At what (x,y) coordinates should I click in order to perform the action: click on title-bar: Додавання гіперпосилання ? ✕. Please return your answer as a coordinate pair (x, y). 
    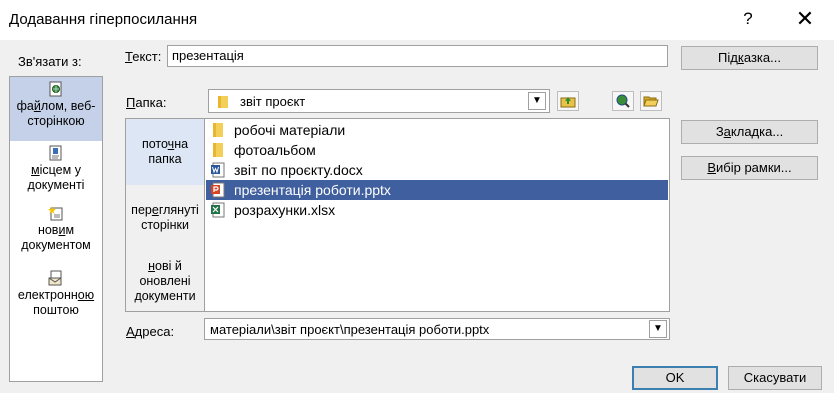
    Looking at the image, I should click on (417, 20).